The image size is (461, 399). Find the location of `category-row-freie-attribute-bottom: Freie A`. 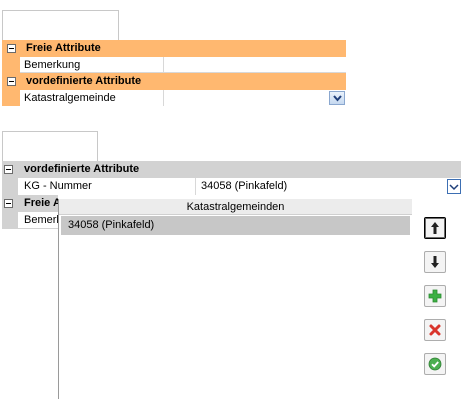

category-row-freie-attribute-bottom: Freie A is located at coordinates (31, 203).